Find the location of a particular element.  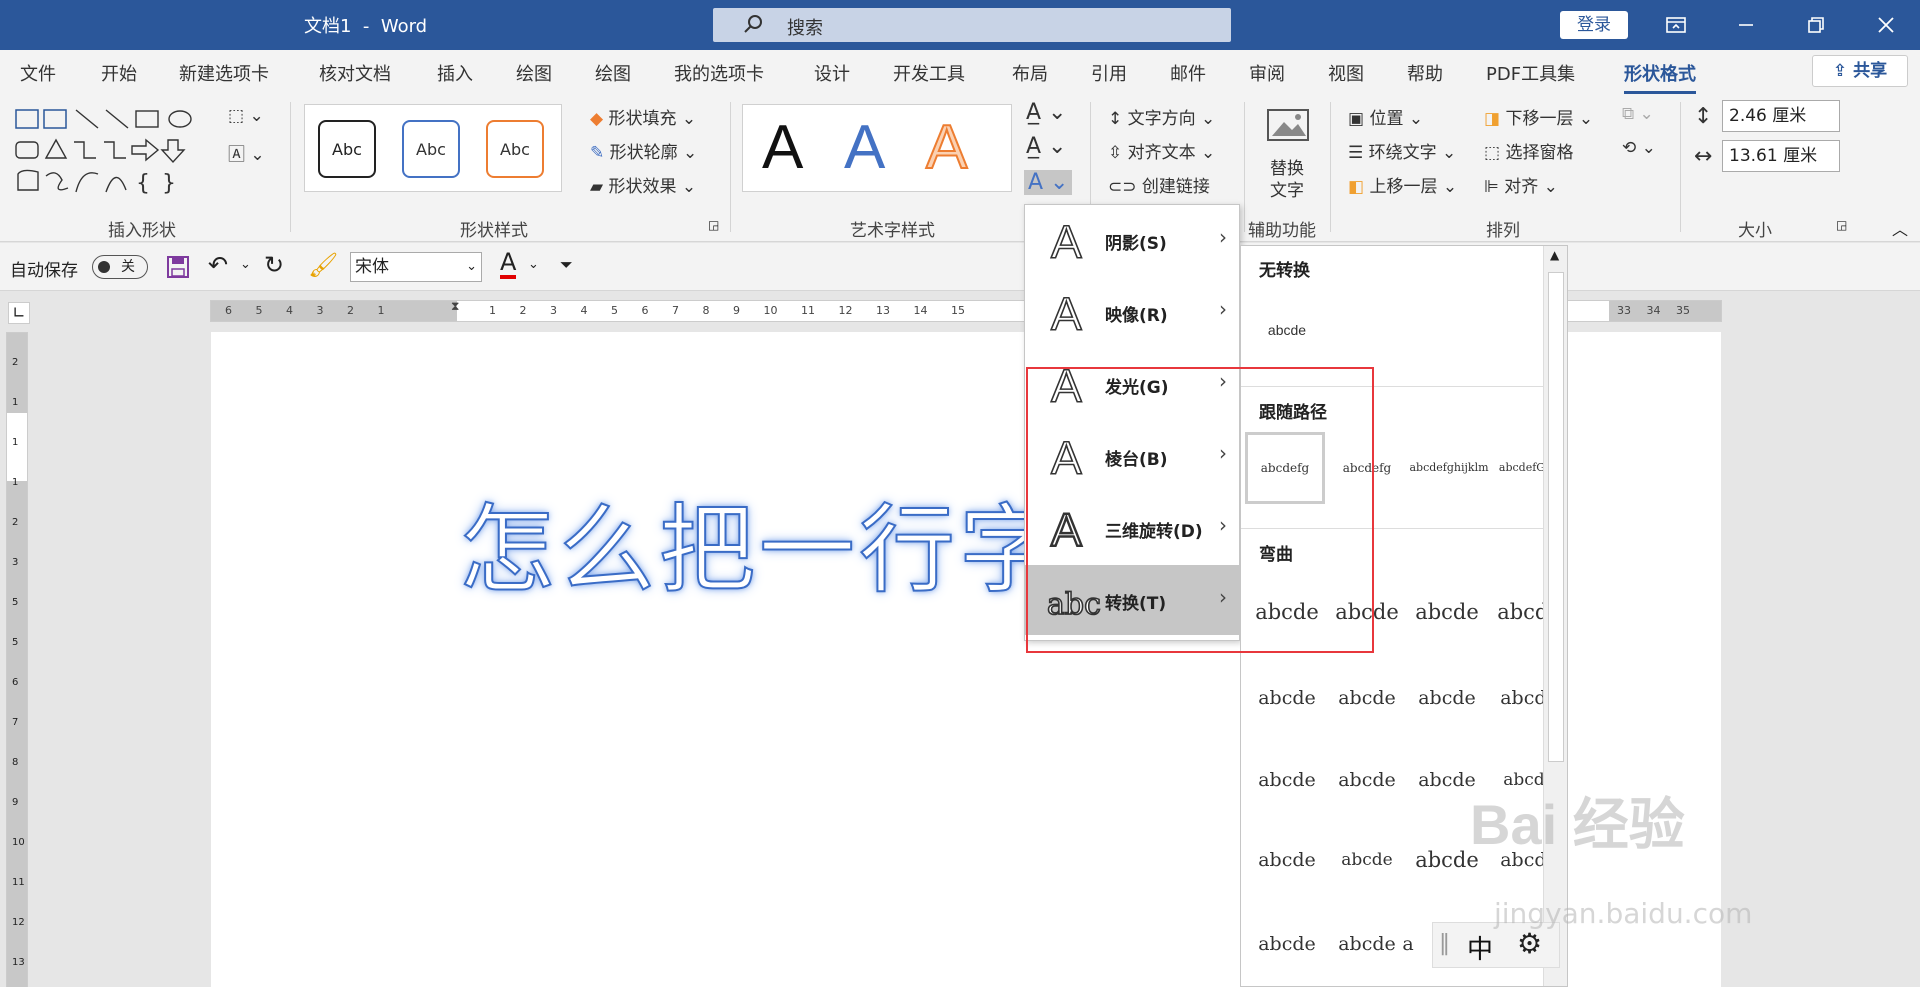

shape-effects-button: ▰ 形状效果 ⌄ is located at coordinates (643, 184).